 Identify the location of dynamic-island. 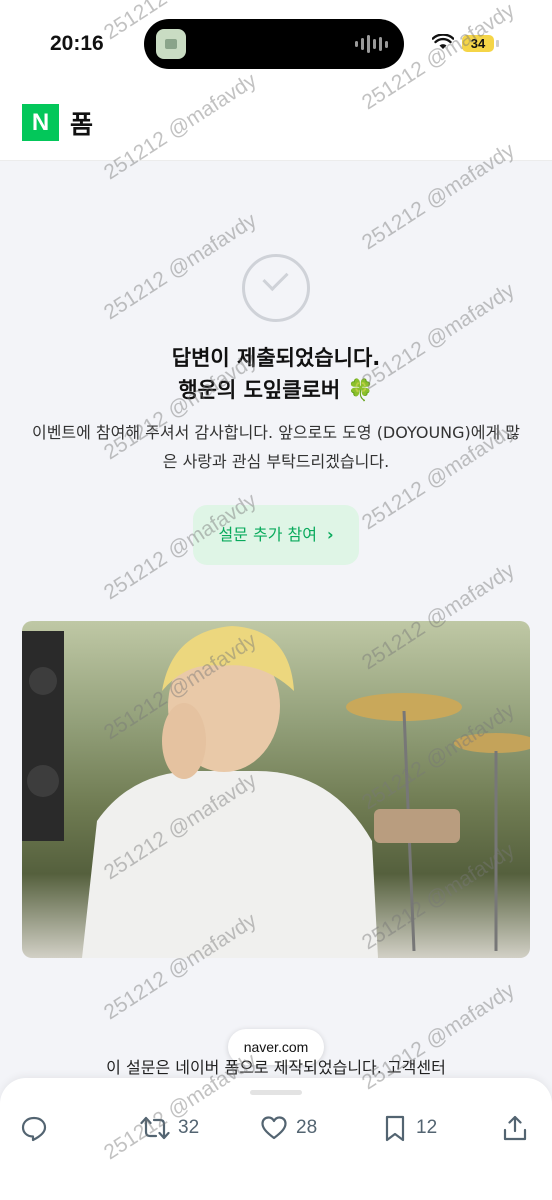
(274, 44).